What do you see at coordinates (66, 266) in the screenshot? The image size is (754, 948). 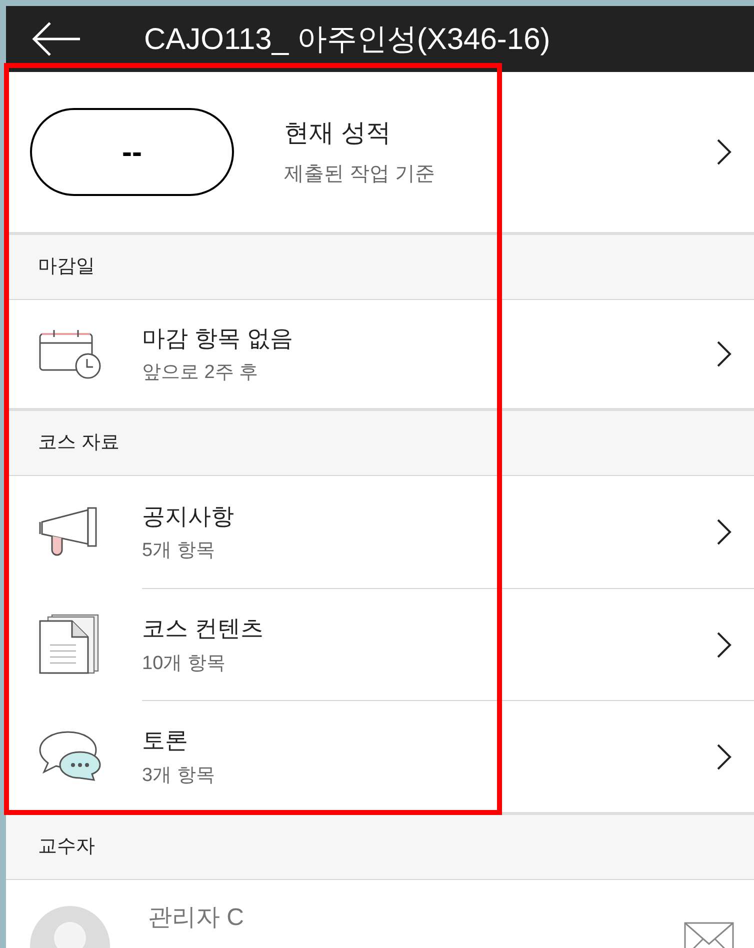 I see `section-heading: 마감일` at bounding box center [66, 266].